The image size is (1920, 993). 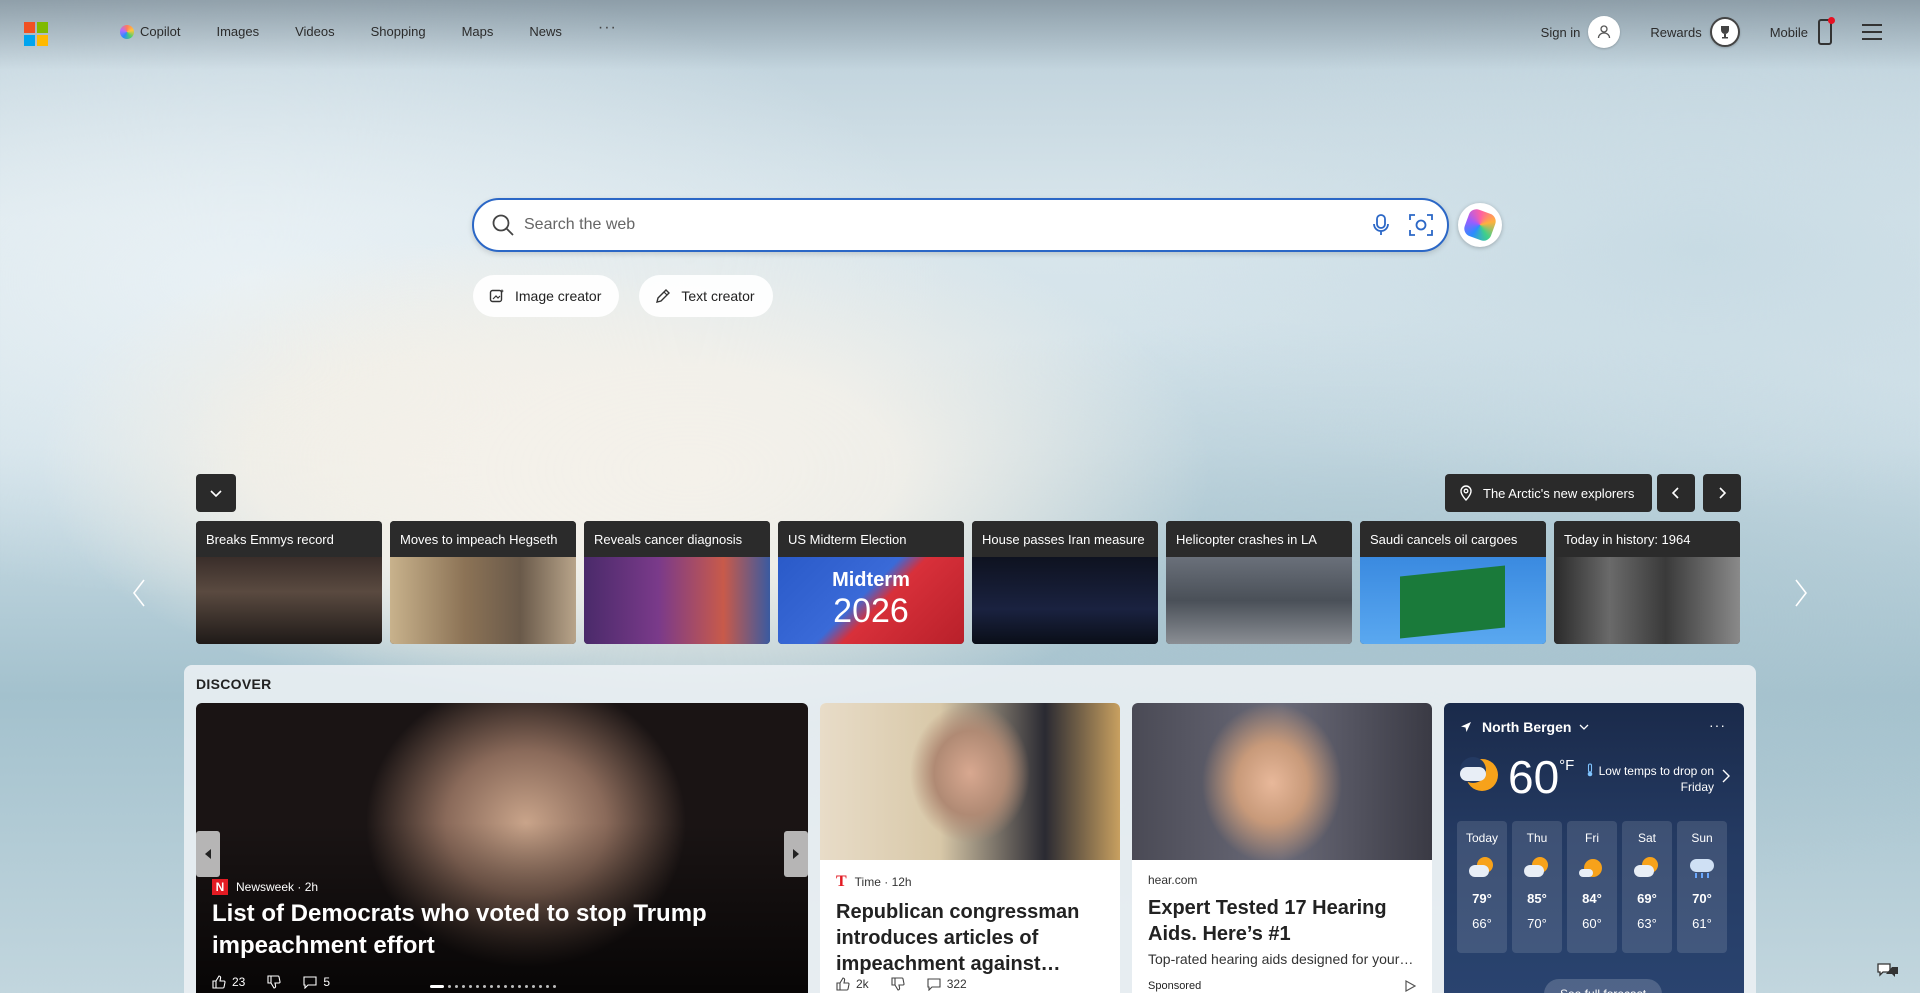 I want to click on microsoft-logo-icon, so click(x=36, y=34).